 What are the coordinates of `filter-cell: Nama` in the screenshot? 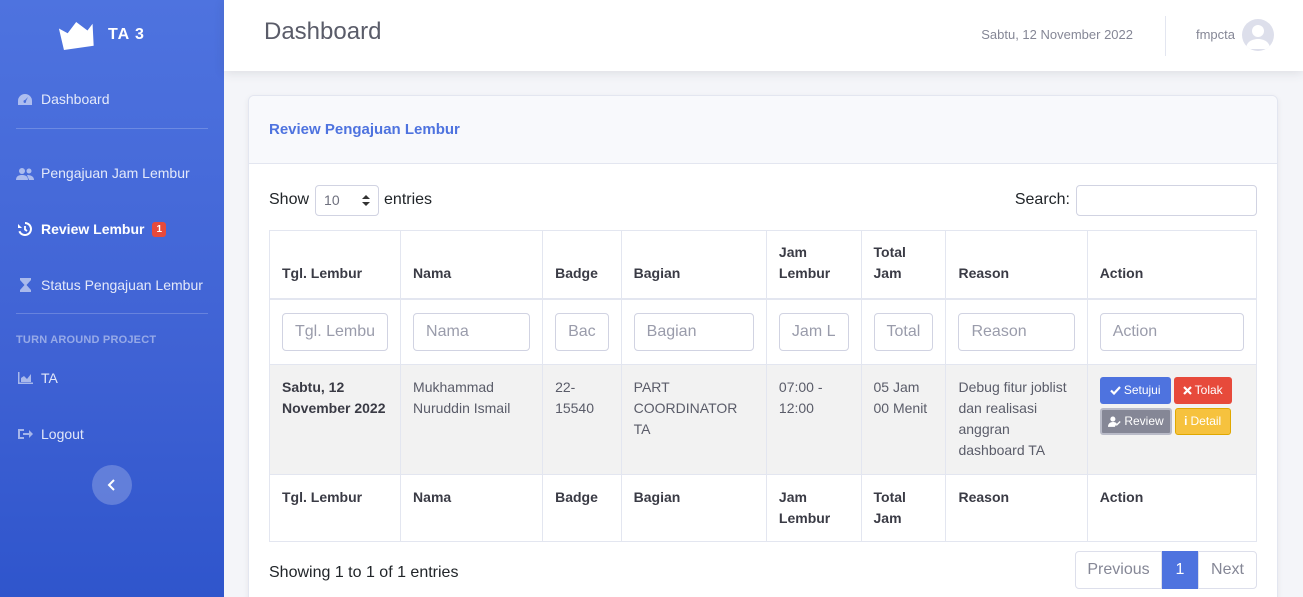 It's located at (472, 331).